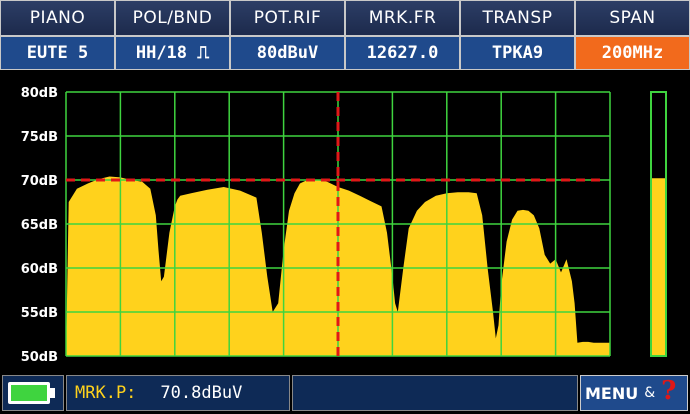 Image resolution: width=690 pixels, height=414 pixels. Describe the element at coordinates (402, 53) in the screenshot. I see `header-value-mrk-fr: 12627.0` at that location.